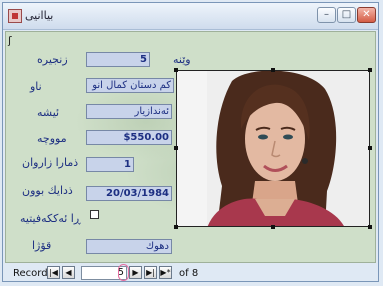  Describe the element at coordinates (47, 190) in the screenshot. I see `label-birthdate: ذدایك بوون` at that location.